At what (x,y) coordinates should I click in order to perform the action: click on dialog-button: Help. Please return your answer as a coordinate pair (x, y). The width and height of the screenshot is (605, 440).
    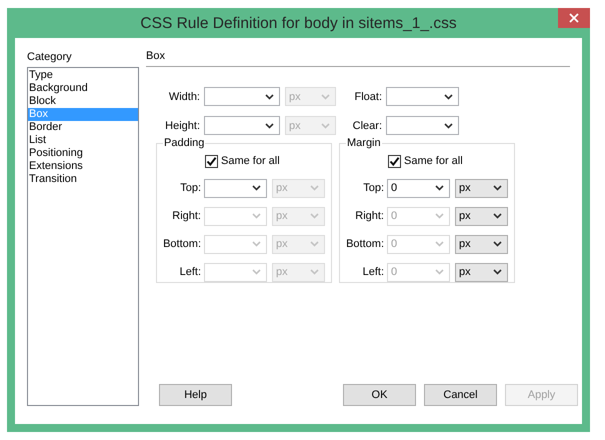
    Looking at the image, I should click on (195, 395).